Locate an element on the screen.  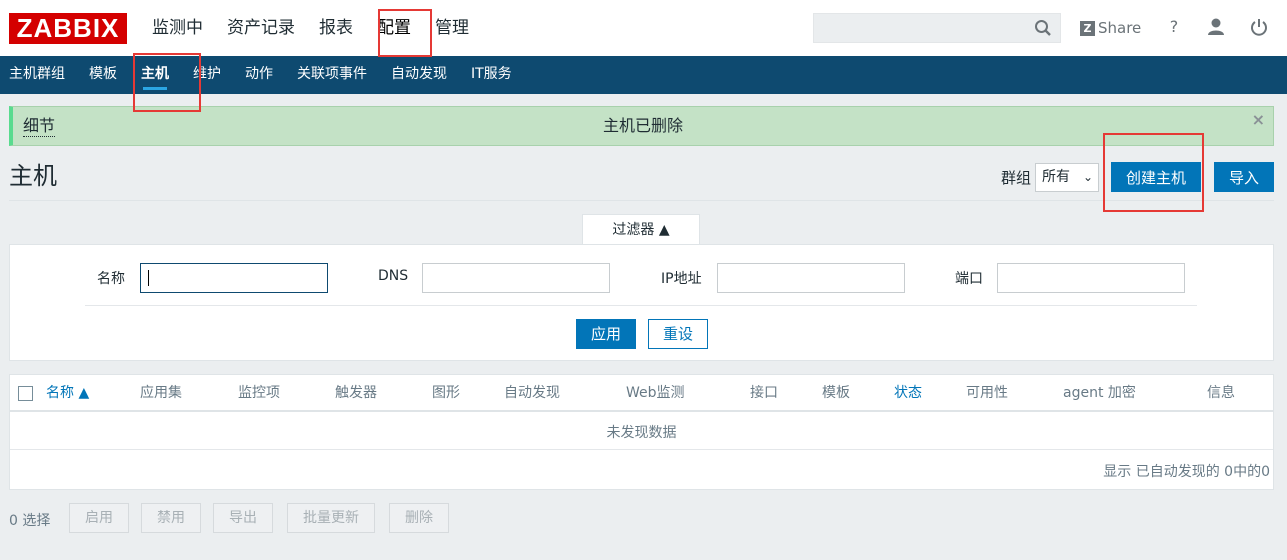
sub-nav-host-groups: 主机群组 is located at coordinates (38, 75).